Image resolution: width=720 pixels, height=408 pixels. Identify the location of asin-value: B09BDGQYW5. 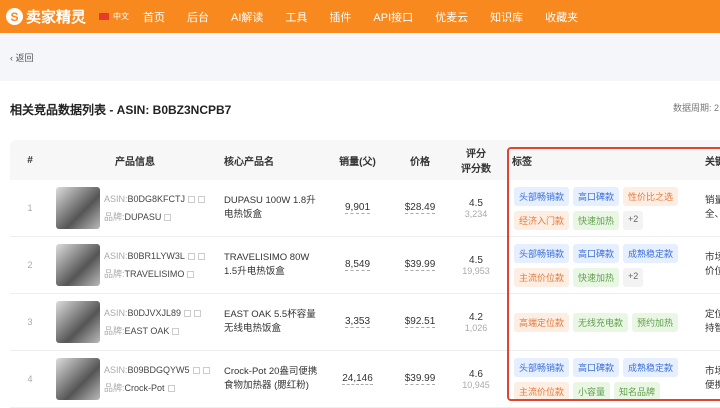
(159, 370).